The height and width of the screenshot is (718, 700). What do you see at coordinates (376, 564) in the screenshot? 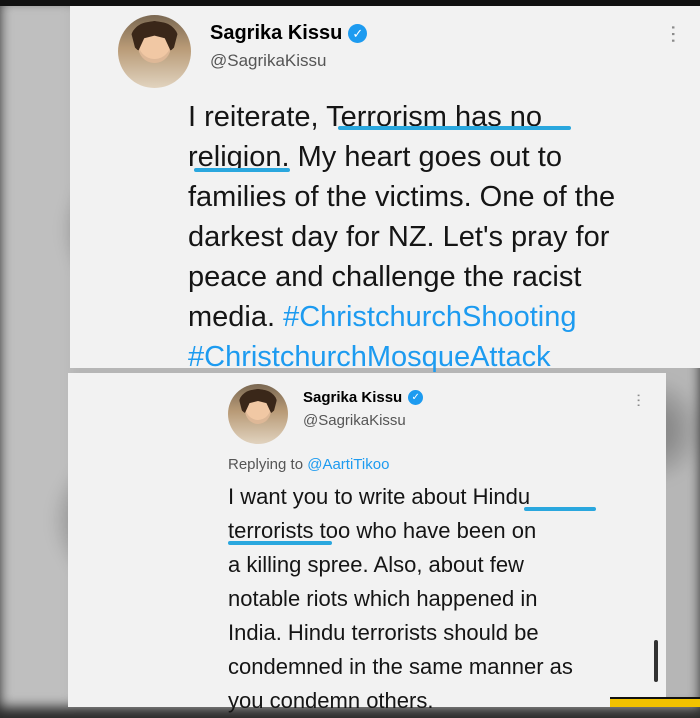
I see `text-line: a killing spree. Also, about few` at bounding box center [376, 564].